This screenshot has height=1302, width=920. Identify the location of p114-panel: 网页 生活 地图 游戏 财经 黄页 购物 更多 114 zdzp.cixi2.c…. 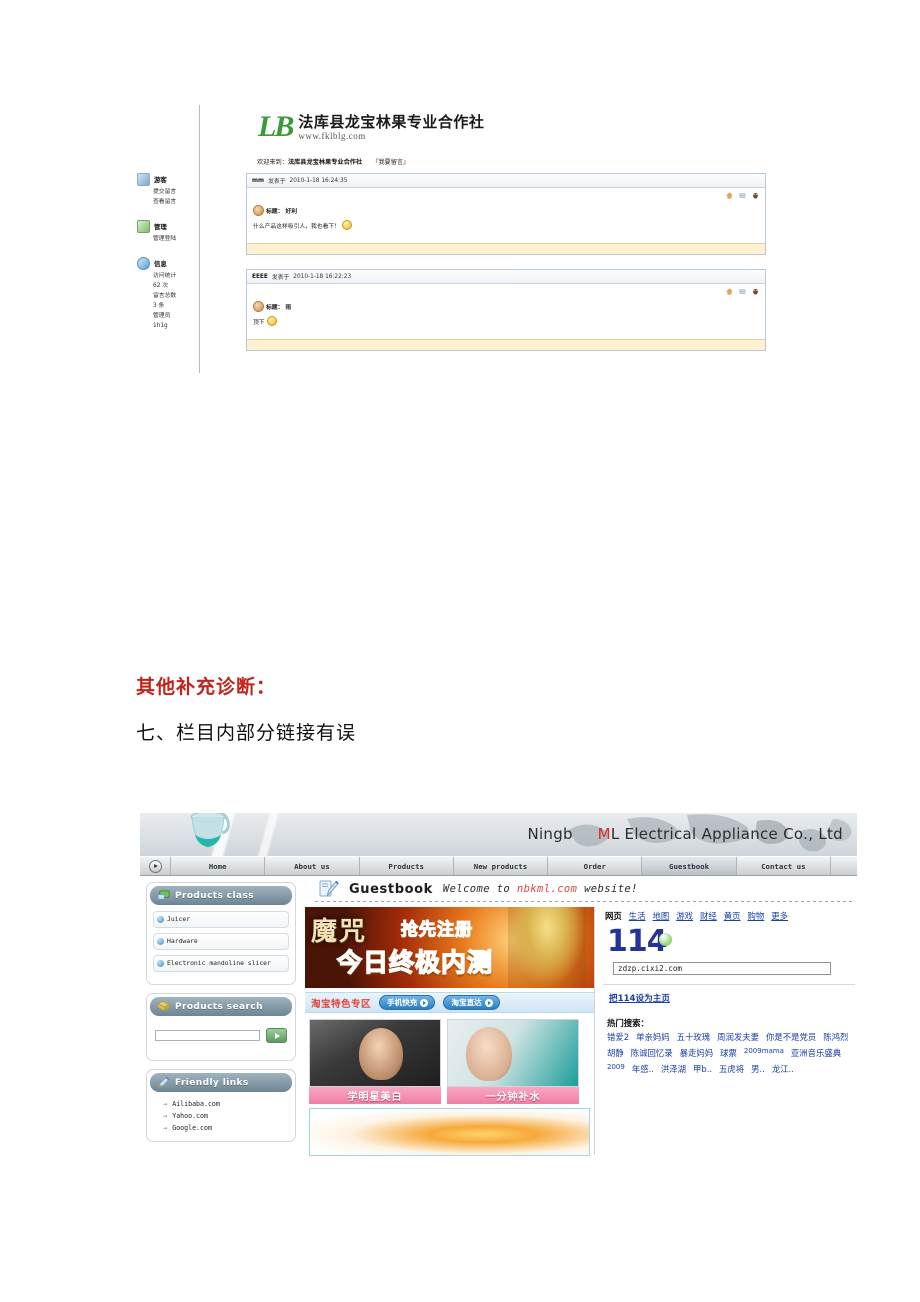
(725, 1031).